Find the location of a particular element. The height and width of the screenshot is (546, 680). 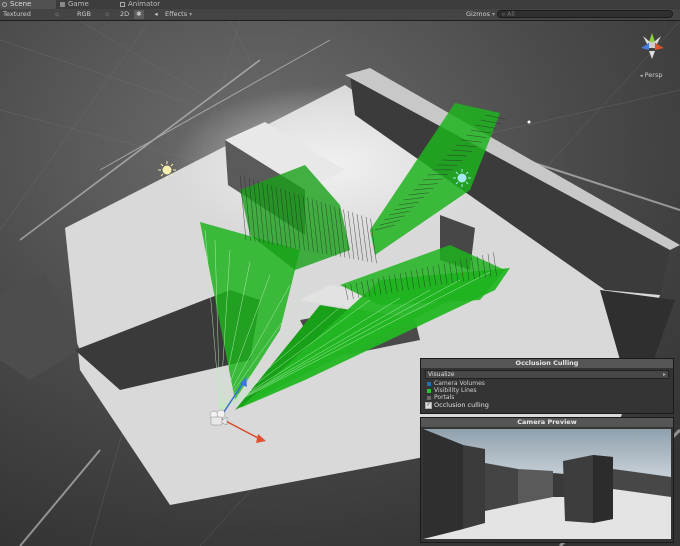

tab-game-label: Game is located at coordinates (78, 4).